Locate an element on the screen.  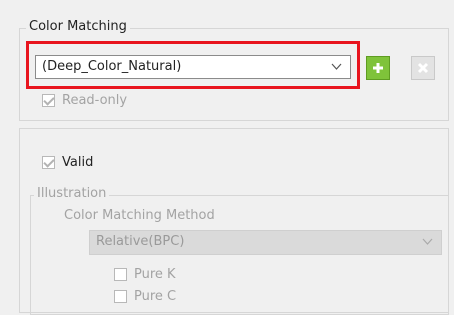
plus-icon is located at coordinates (378, 68).